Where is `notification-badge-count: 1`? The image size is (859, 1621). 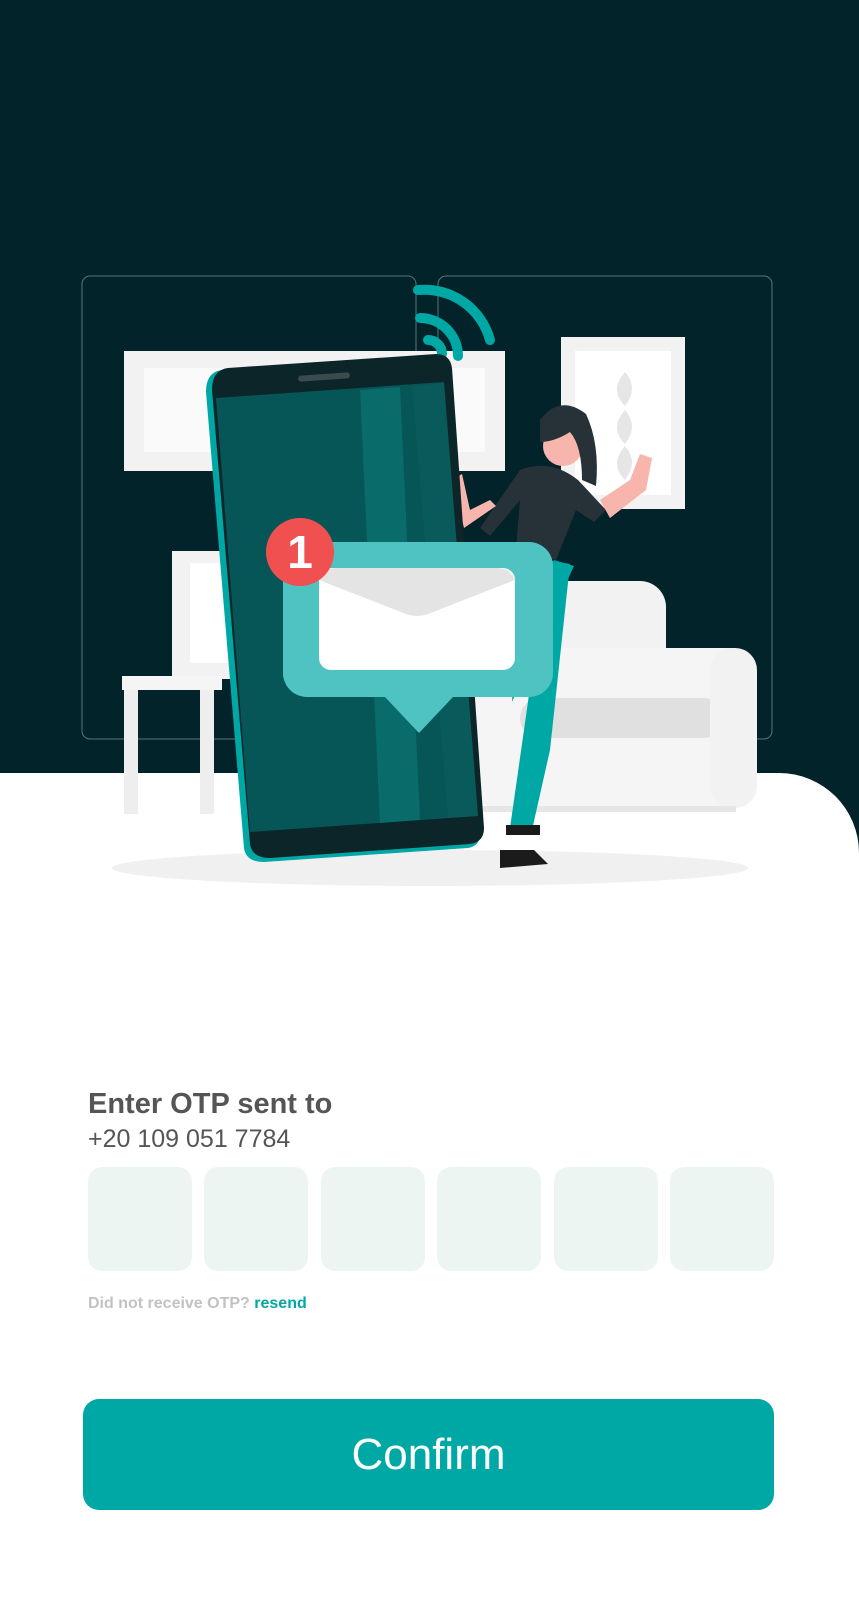
notification-badge-count: 1 is located at coordinates (300, 552).